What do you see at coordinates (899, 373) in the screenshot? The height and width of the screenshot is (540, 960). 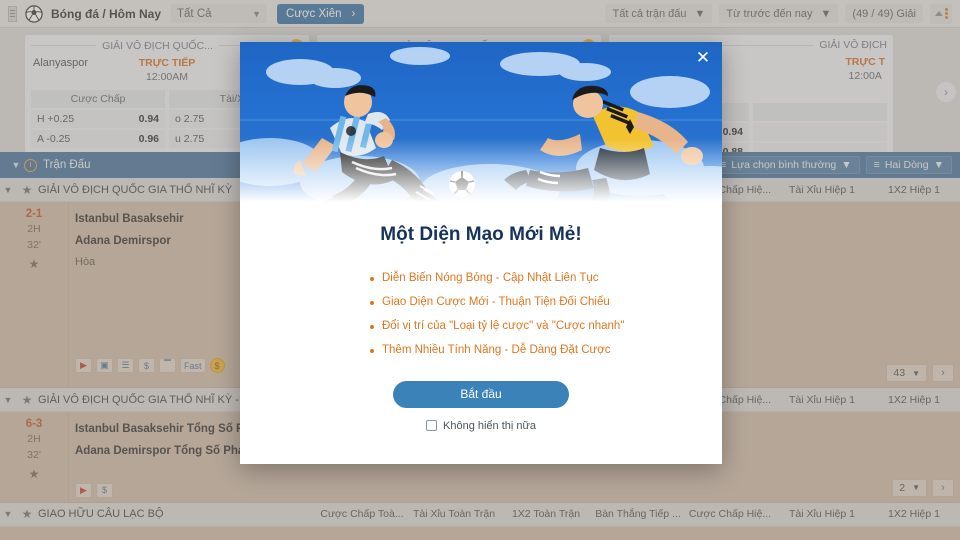 I see `page-number: 43` at bounding box center [899, 373].